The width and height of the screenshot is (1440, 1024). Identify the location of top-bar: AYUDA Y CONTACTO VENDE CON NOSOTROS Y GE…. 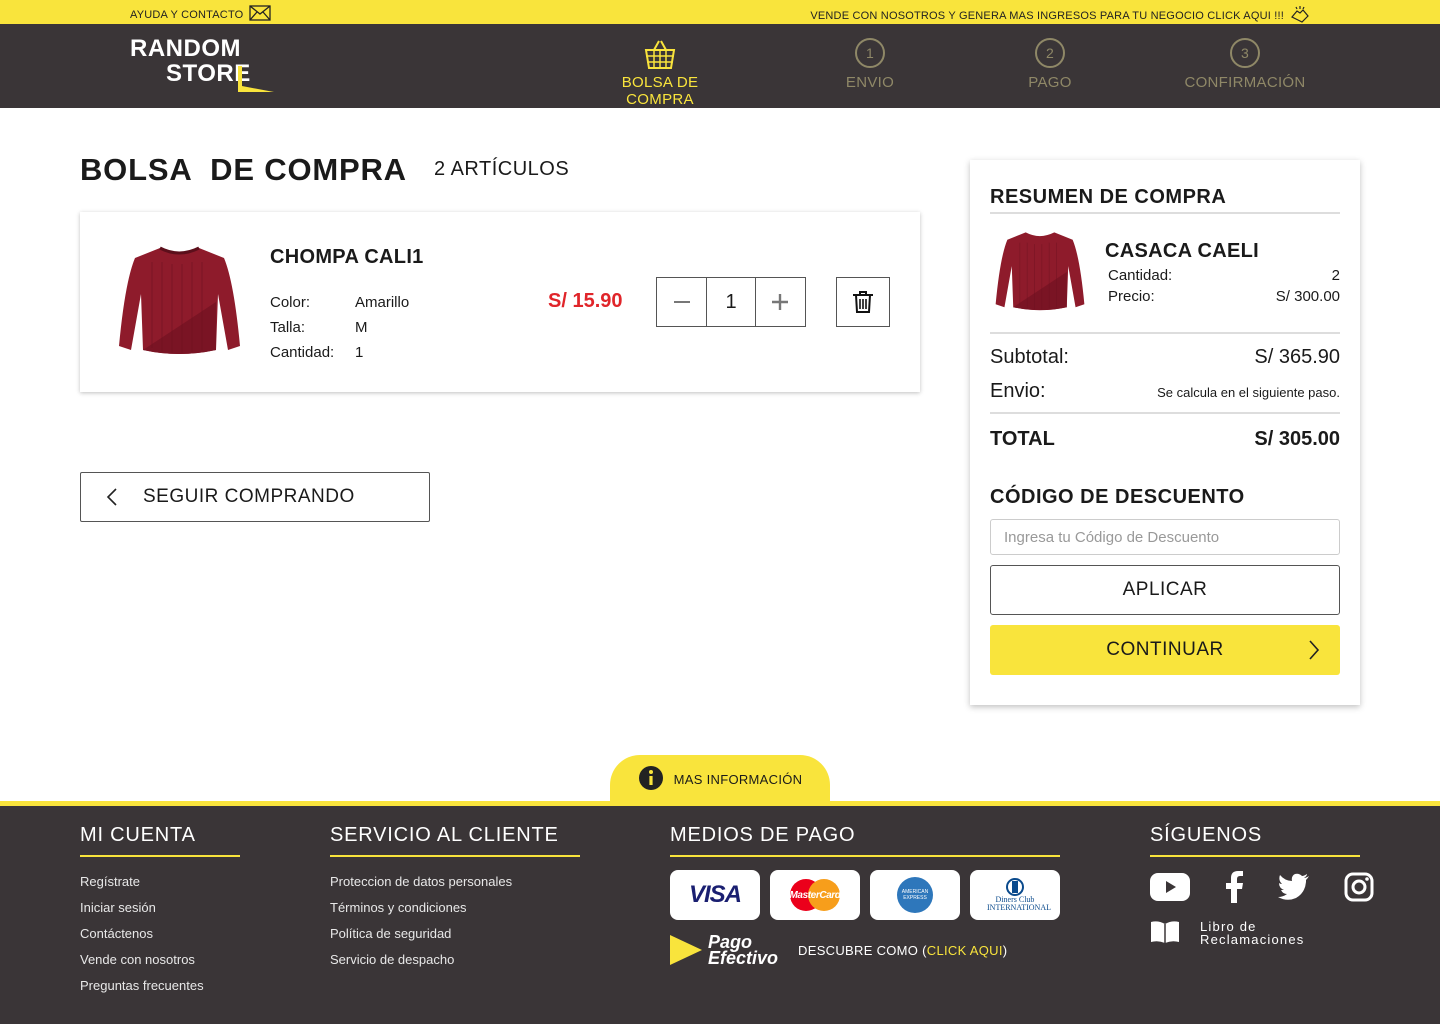
(720, 12).